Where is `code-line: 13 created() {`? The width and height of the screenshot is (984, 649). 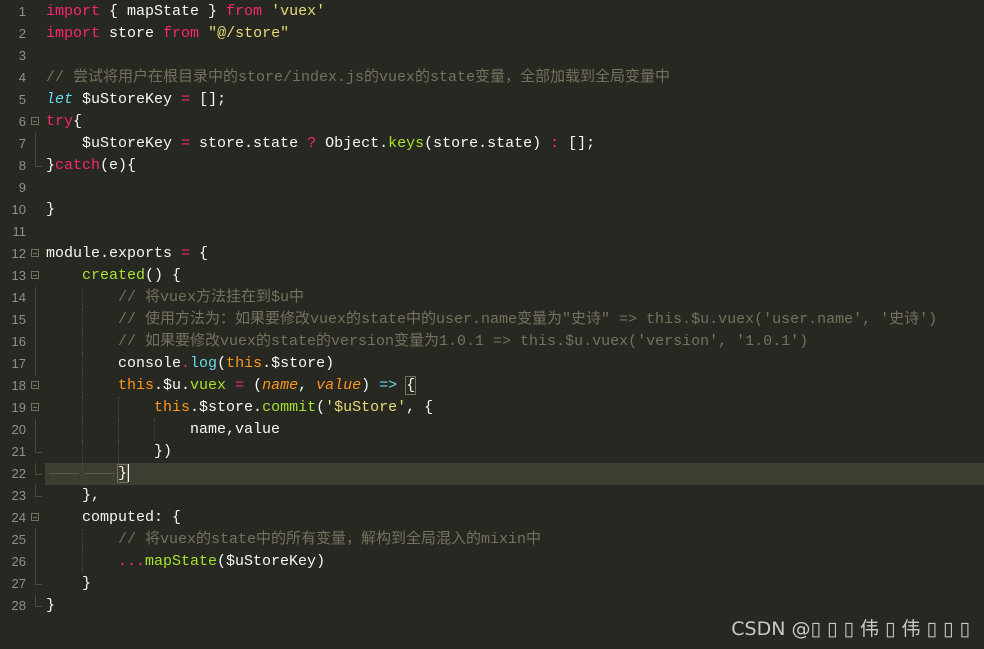
code-line: 13 created() { is located at coordinates (492, 276).